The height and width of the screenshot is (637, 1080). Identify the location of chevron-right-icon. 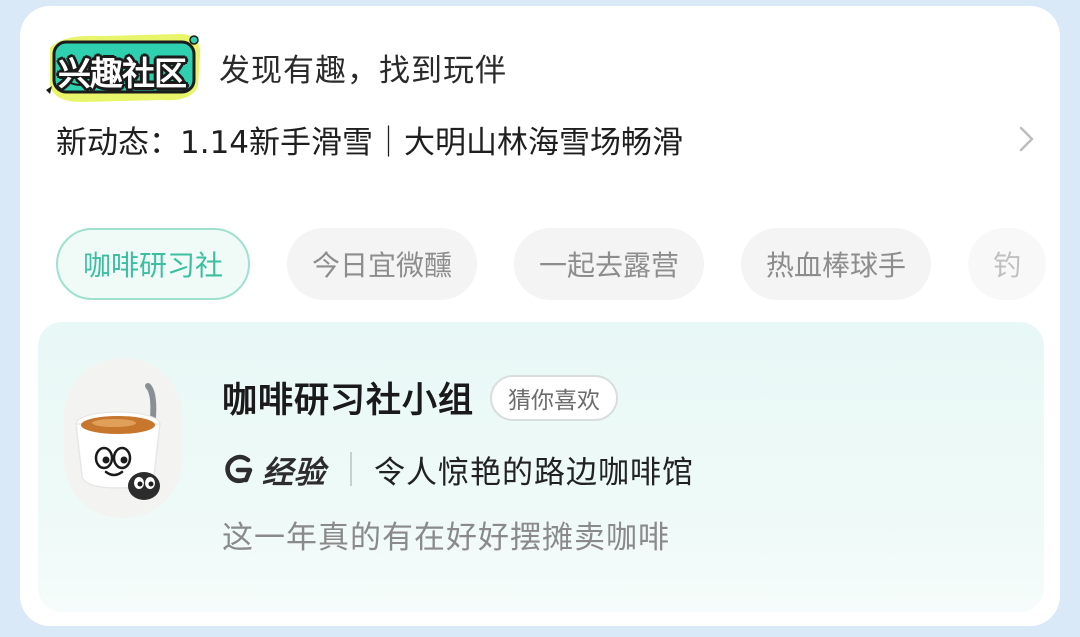
(1026, 139).